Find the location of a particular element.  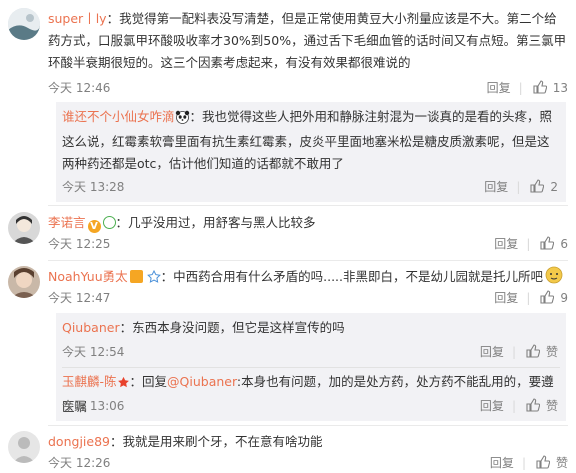

reply-username: Qiubaner is located at coordinates (91, 327).